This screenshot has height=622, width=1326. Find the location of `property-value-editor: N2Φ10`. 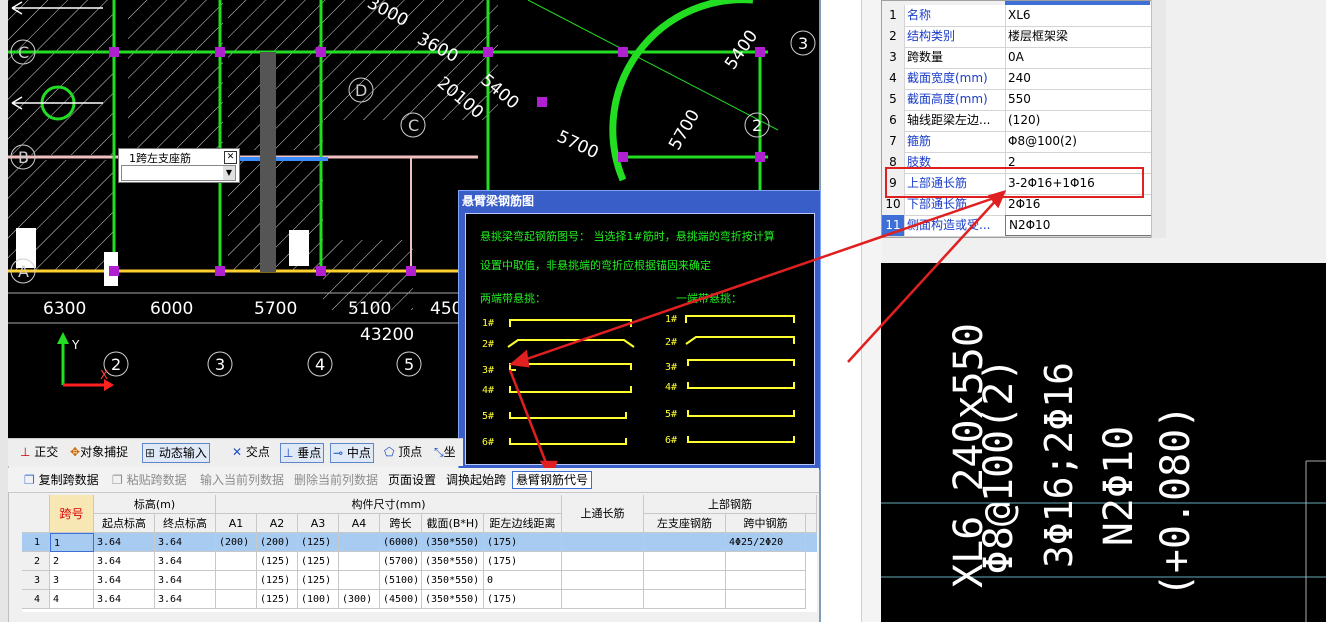

property-value-editor: N2Φ10 is located at coordinates (1078, 225).